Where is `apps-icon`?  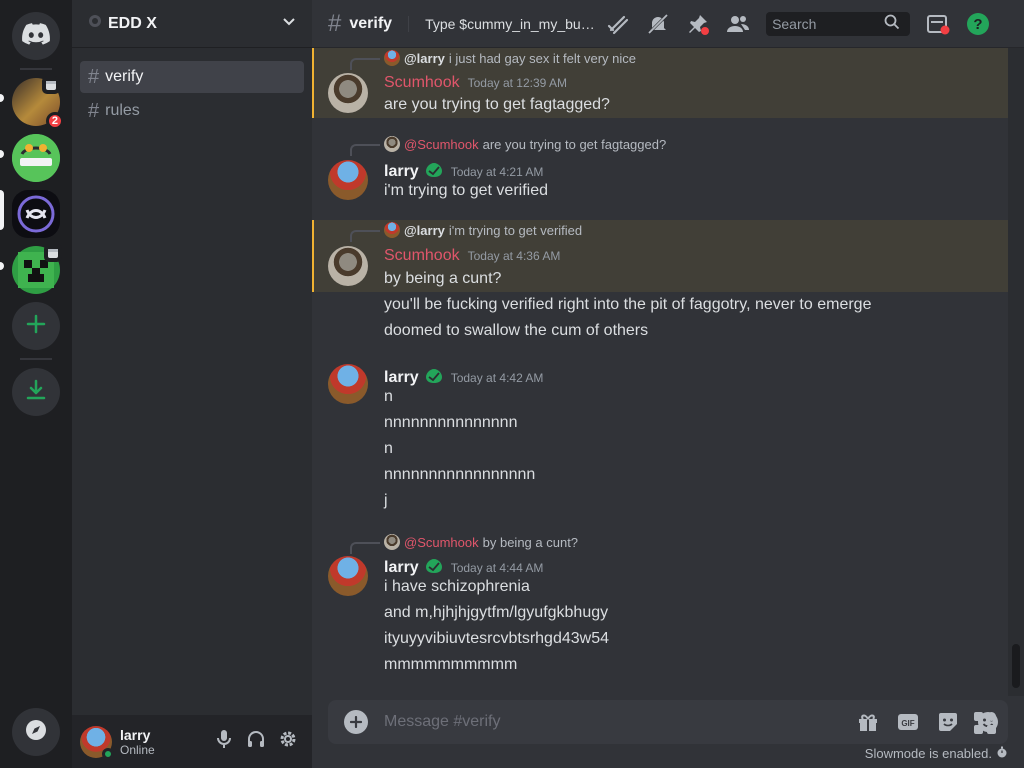
apps-icon is located at coordinates (985, 723).